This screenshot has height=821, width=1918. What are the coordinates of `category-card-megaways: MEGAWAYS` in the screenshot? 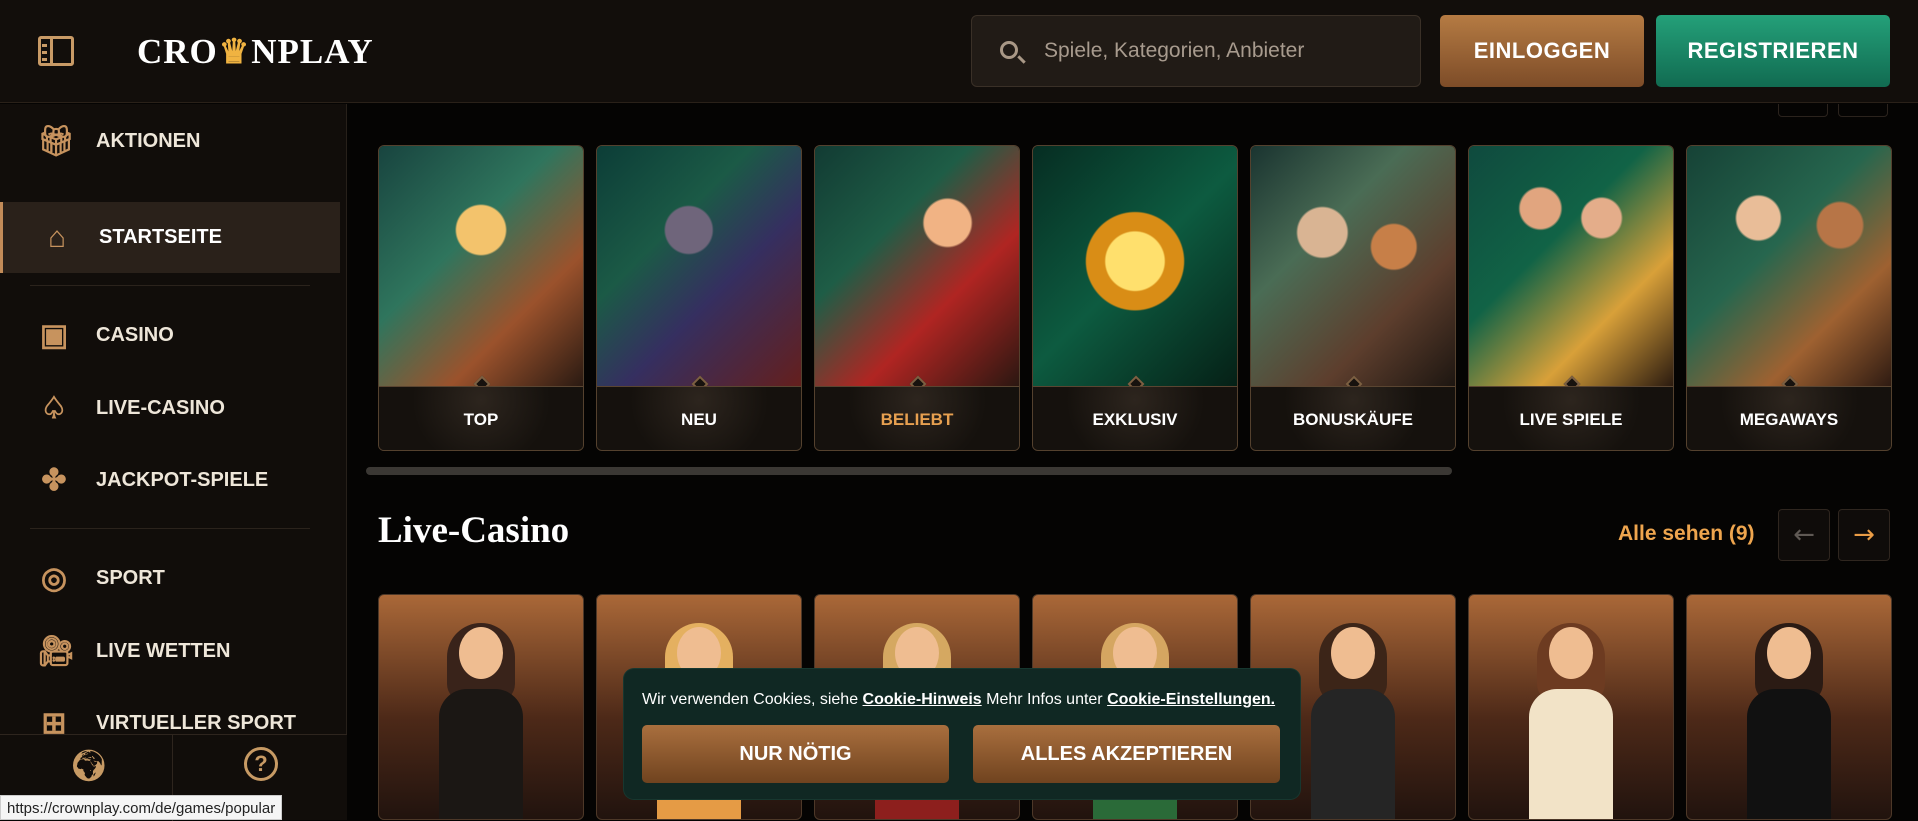 It's located at (1789, 298).